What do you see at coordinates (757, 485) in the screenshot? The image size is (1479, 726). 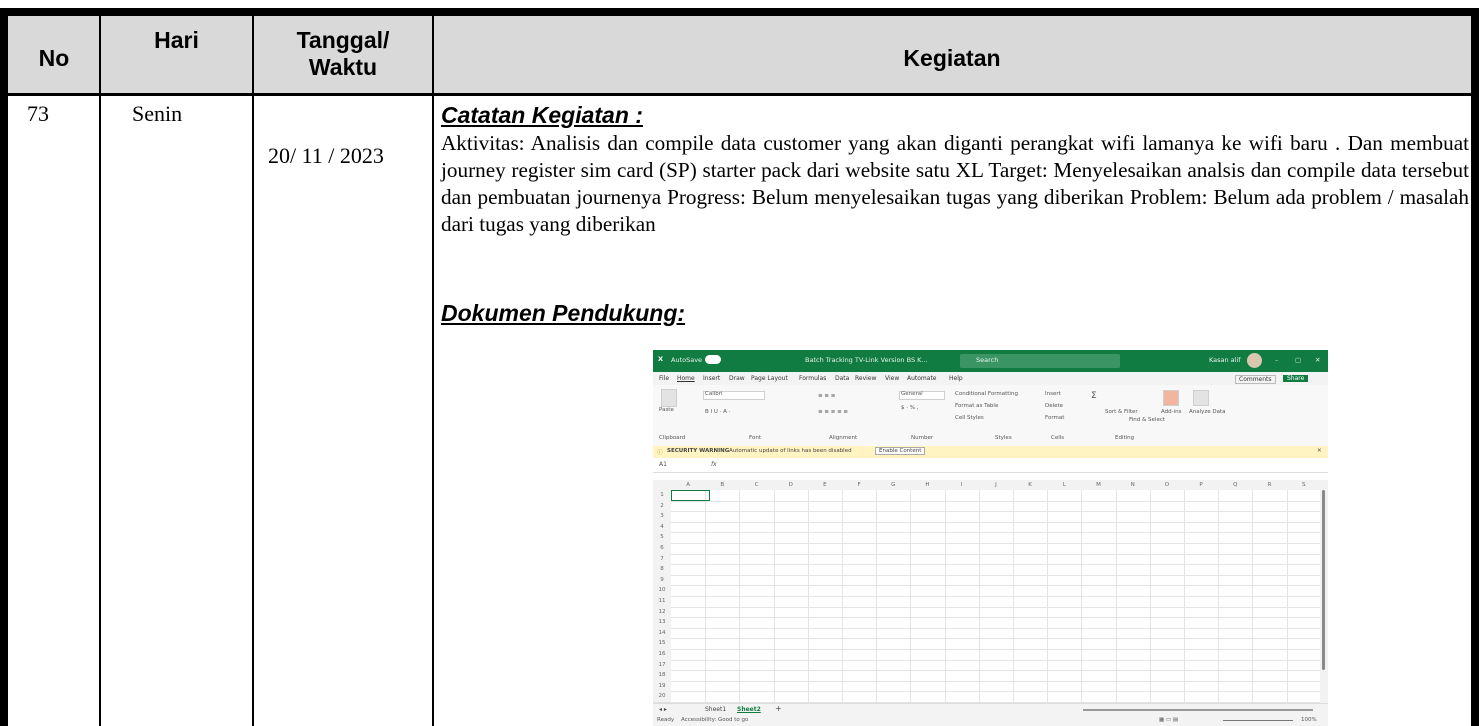 I see `column-header: C` at bounding box center [757, 485].